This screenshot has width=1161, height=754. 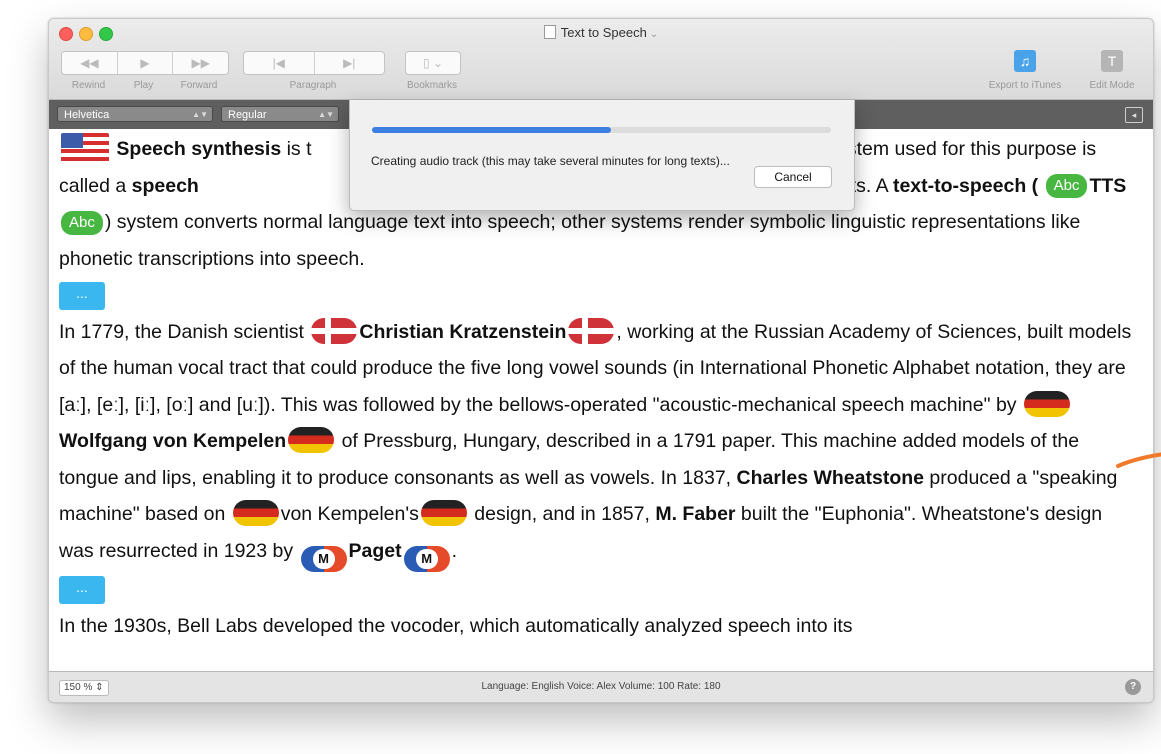 I want to click on style-select: Regular ▲▼, so click(x=280, y=114).